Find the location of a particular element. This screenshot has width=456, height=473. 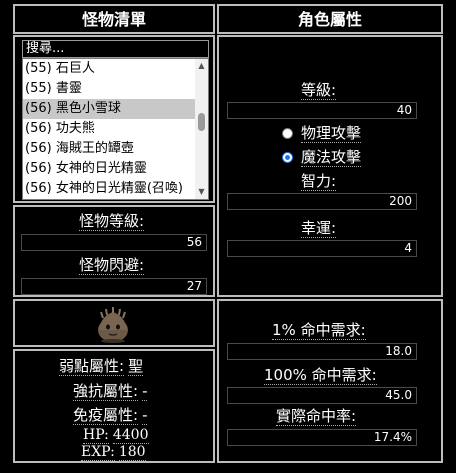

actual-accuracy-label: 實際命中率: is located at coordinates (316, 416).